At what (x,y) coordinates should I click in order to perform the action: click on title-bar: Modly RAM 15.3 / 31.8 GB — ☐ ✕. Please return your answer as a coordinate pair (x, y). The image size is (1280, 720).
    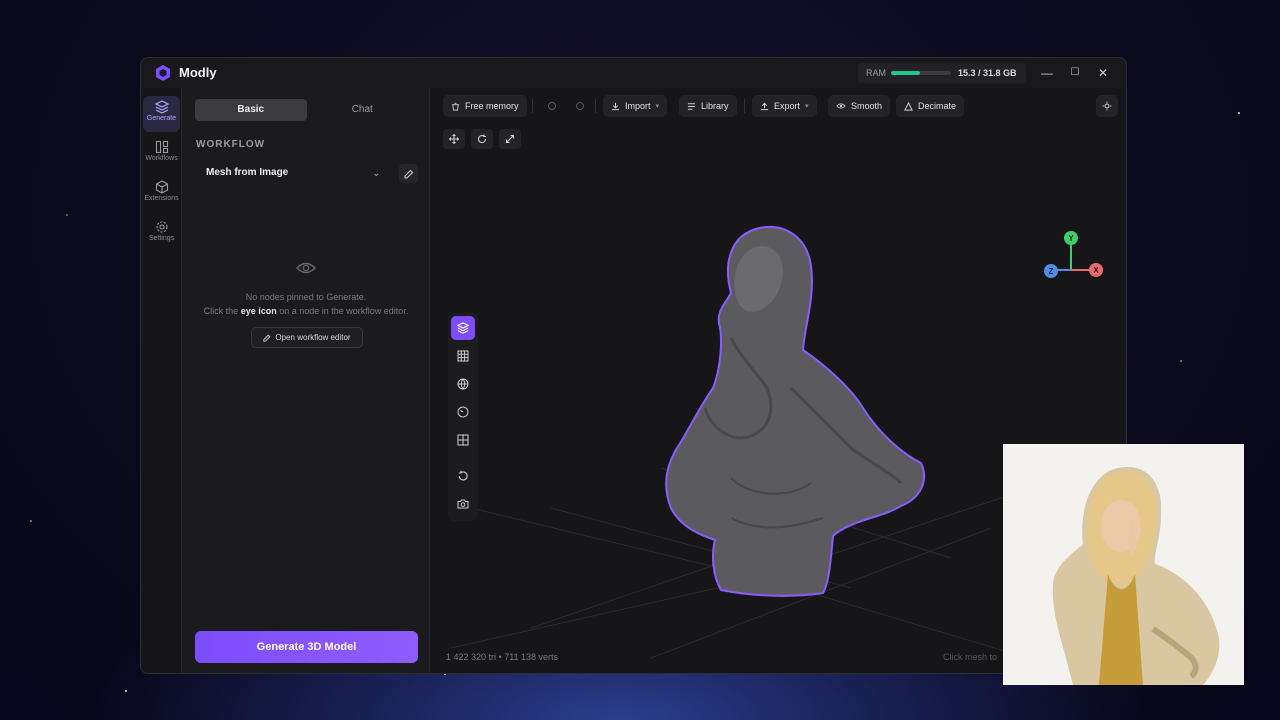
    Looking at the image, I should click on (633, 73).